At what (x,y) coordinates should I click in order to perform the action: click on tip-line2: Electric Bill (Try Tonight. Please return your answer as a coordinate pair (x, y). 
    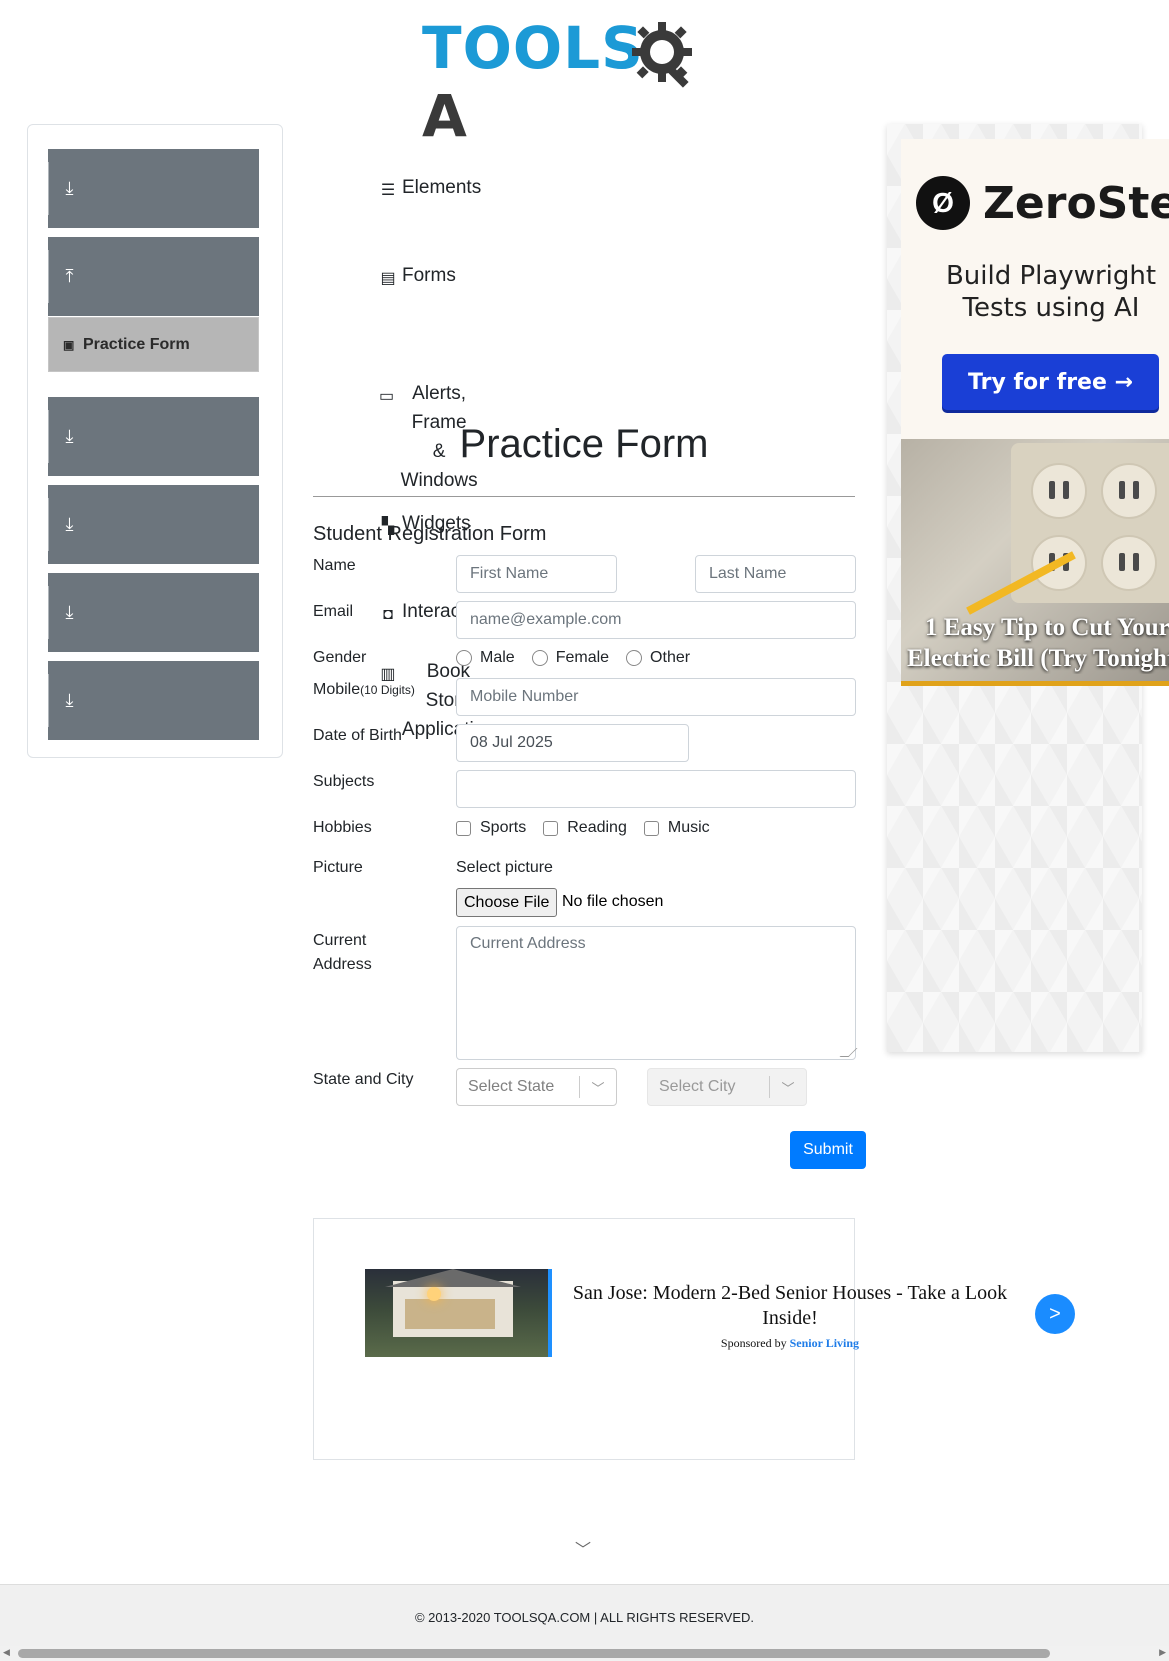
    Looking at the image, I should click on (1038, 658).